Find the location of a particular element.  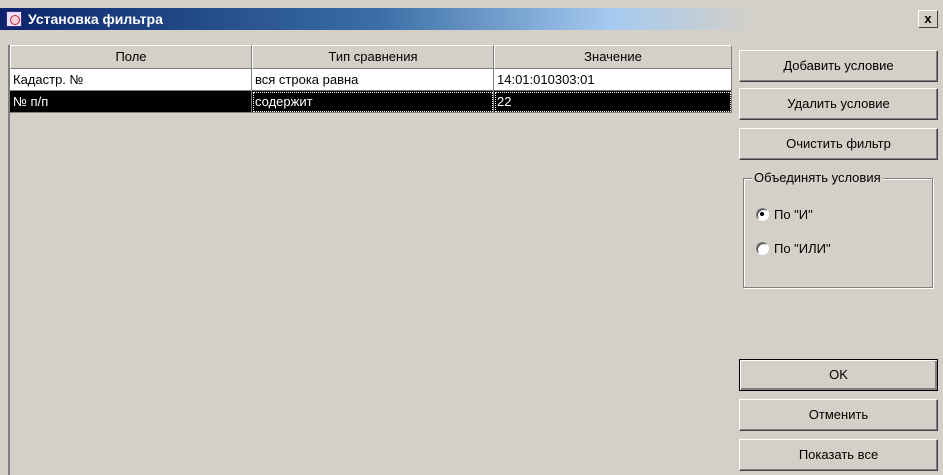

title-bar: Установка фильтра x is located at coordinates (471, 19).